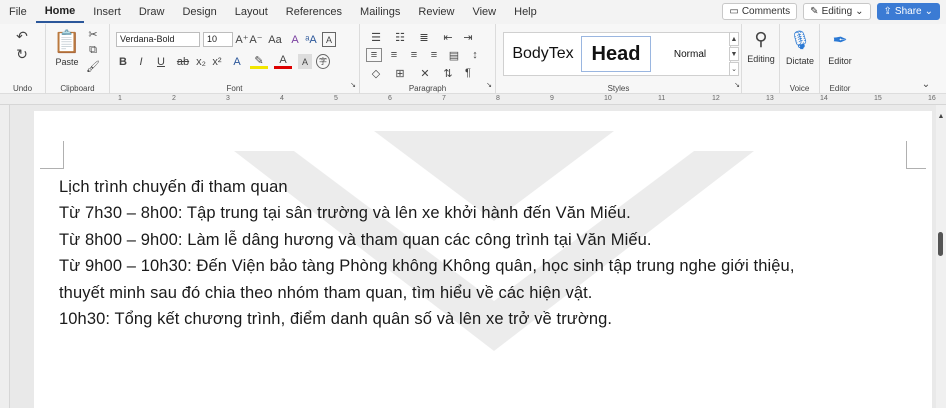 This screenshot has width=946, height=408. What do you see at coordinates (941, 116) in the screenshot?
I see `scroll-up-arrow-icon: ▲` at bounding box center [941, 116].